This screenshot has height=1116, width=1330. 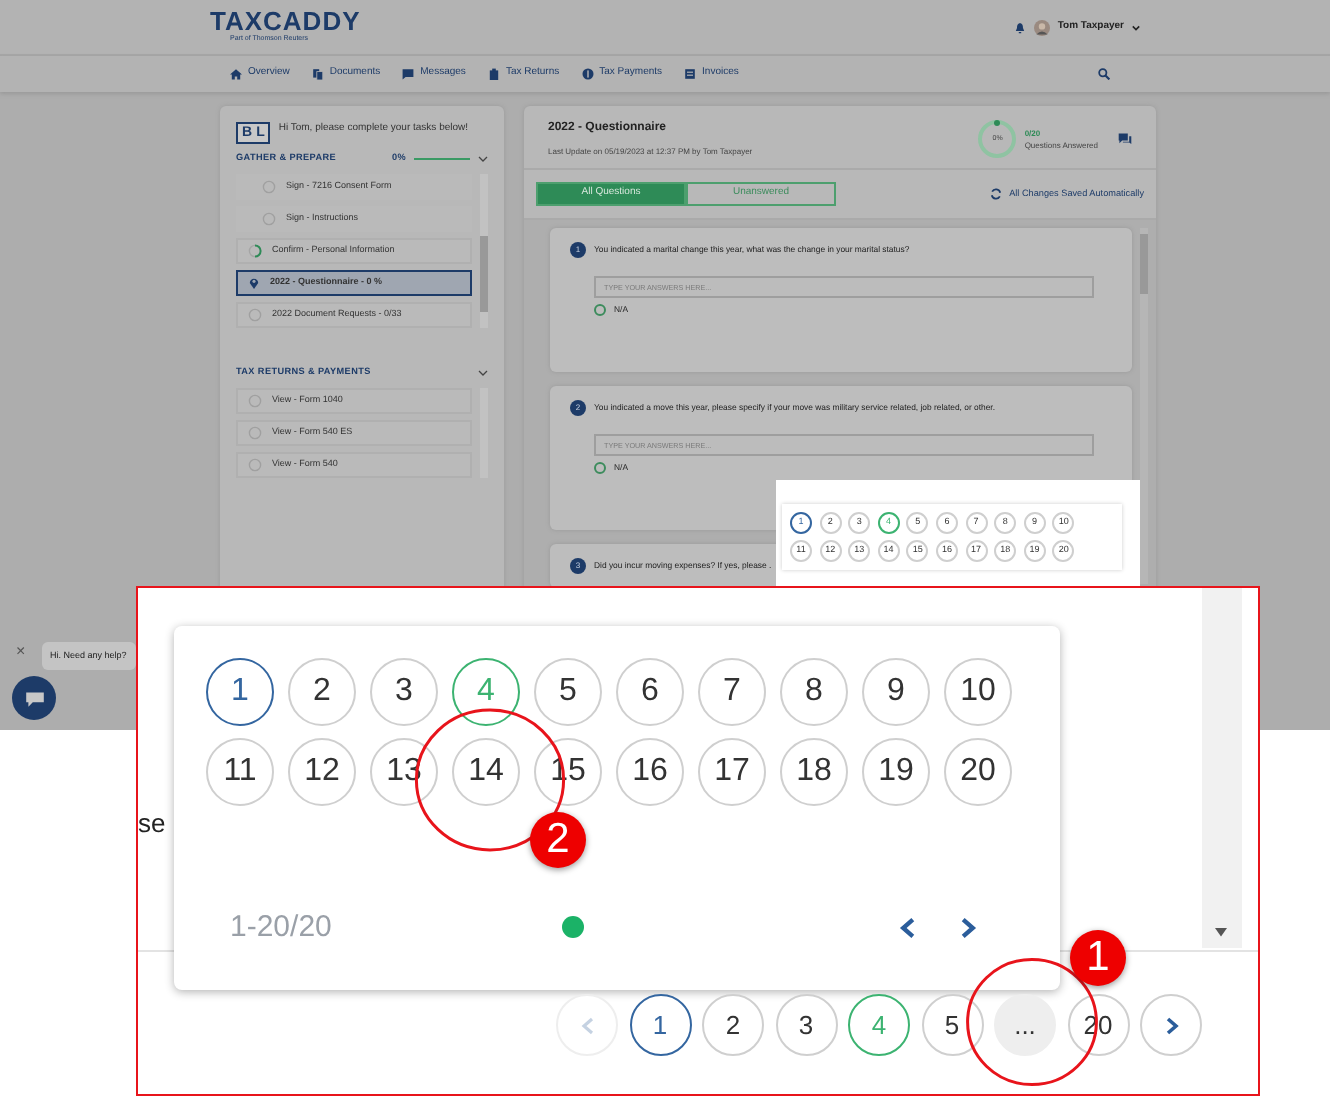 I want to click on page-number-button: 7, so click(x=732, y=692).